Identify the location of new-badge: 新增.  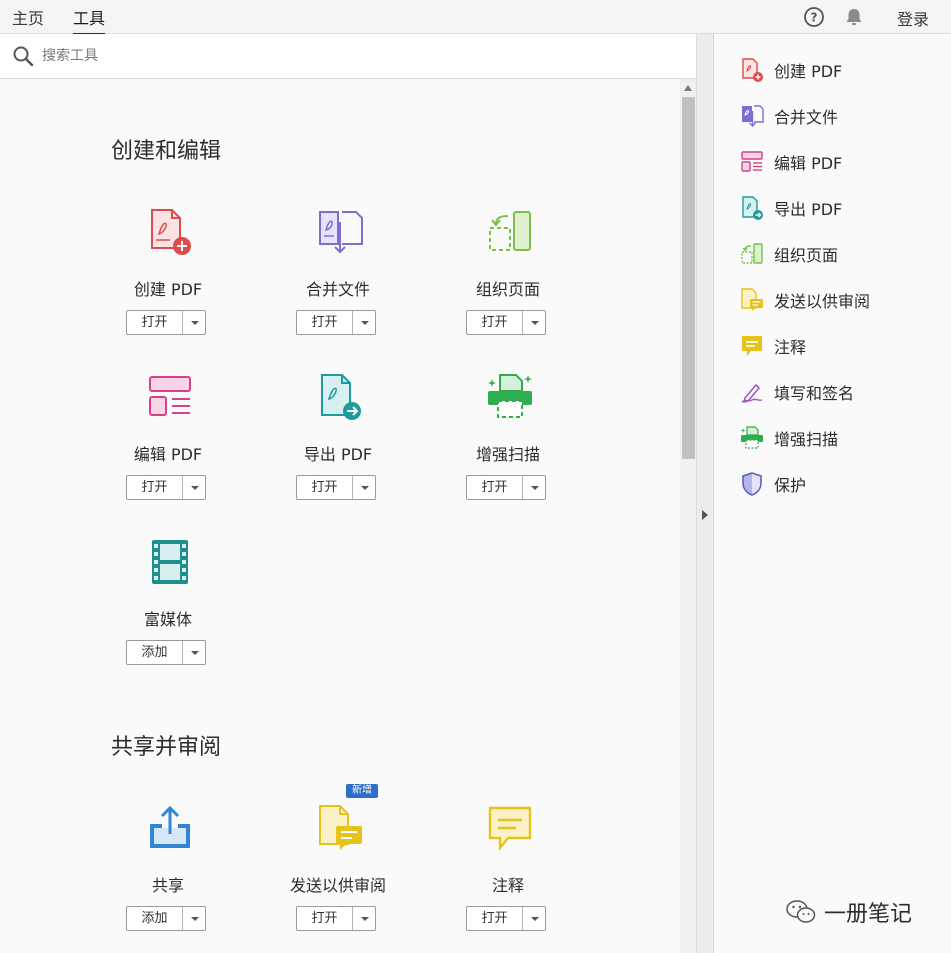
(362, 791).